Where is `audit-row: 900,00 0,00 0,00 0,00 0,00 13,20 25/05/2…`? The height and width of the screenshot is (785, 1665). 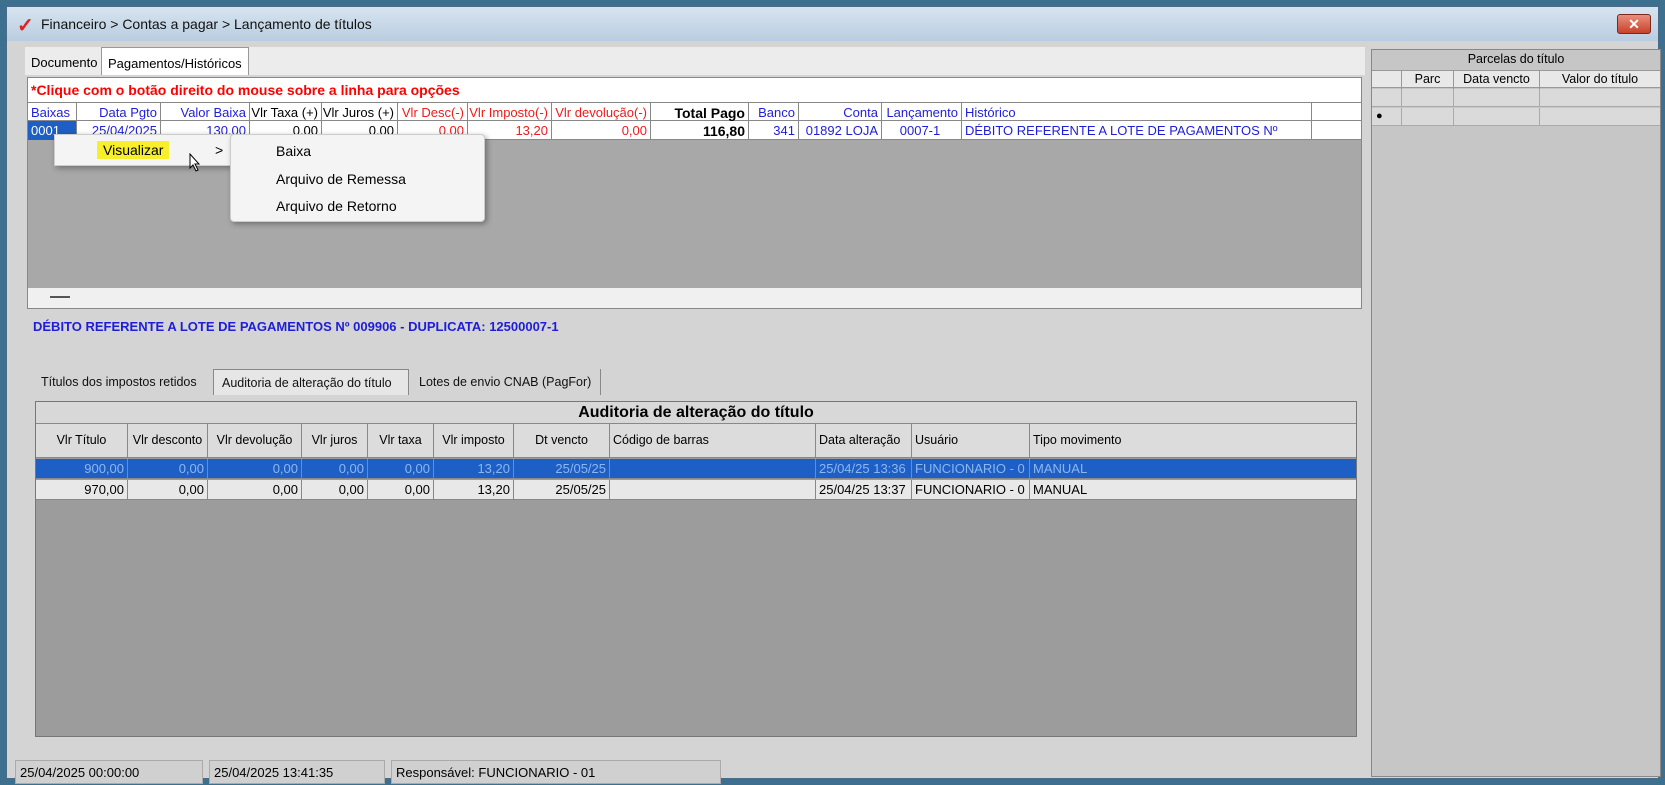 audit-row: 900,00 0,00 0,00 0,00 0,00 13,20 25/05/2… is located at coordinates (696, 469).